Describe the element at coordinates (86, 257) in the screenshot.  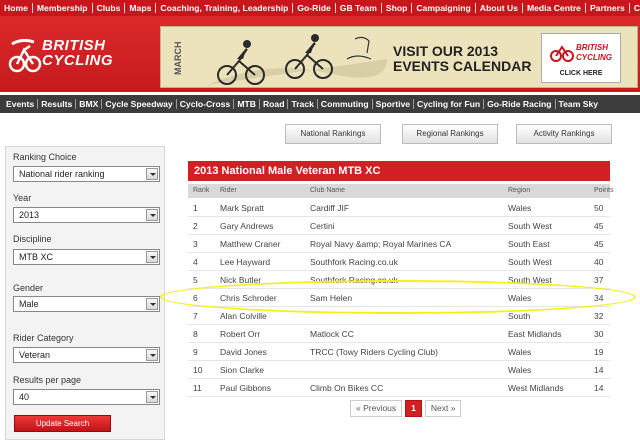
I see `discipline-select: MTB XC` at that location.